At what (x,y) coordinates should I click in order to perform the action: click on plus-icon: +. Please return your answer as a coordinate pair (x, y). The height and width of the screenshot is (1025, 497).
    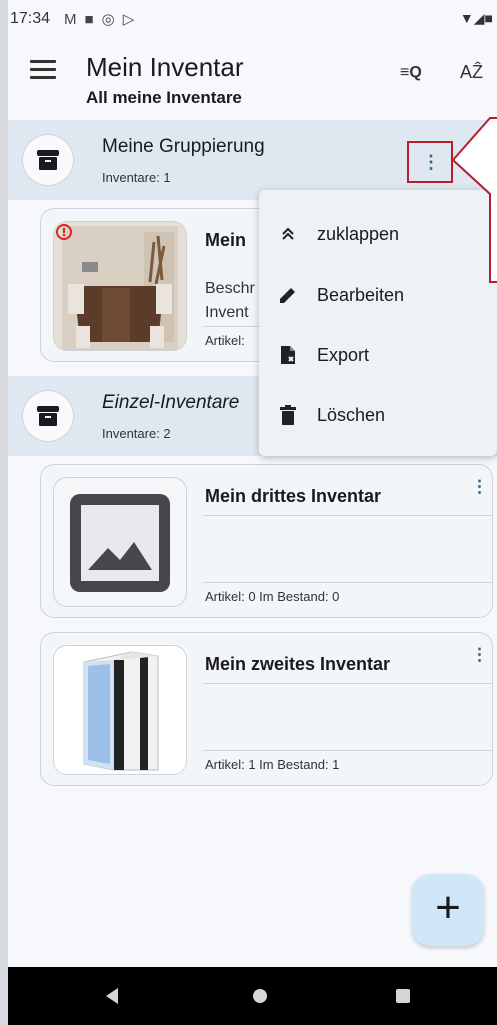
    Looking at the image, I should click on (448, 907).